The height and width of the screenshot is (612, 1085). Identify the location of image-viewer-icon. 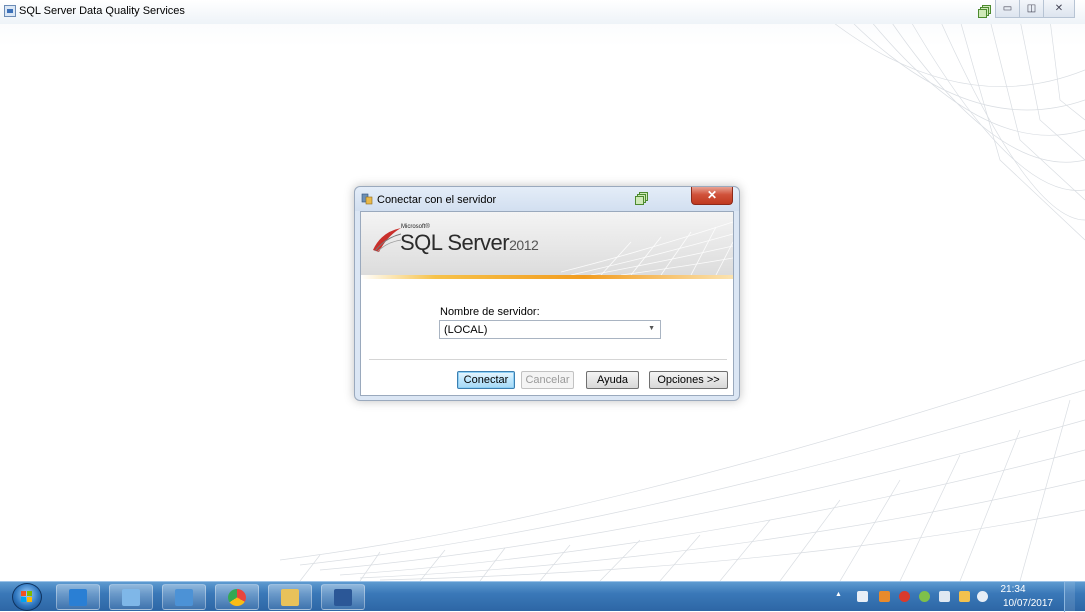
(184, 597).